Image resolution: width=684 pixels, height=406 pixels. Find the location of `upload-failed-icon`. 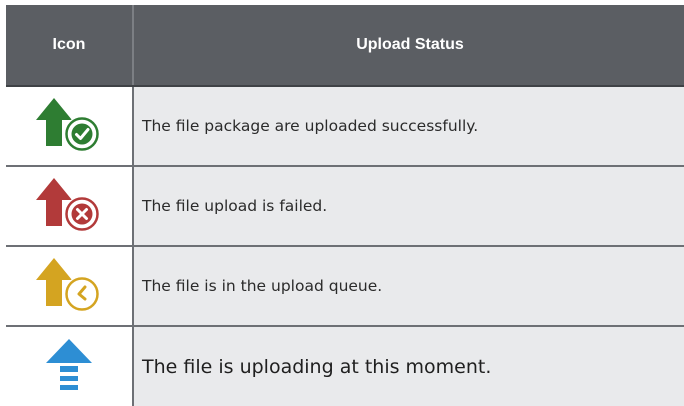

upload-failed-icon is located at coordinates (68, 205).